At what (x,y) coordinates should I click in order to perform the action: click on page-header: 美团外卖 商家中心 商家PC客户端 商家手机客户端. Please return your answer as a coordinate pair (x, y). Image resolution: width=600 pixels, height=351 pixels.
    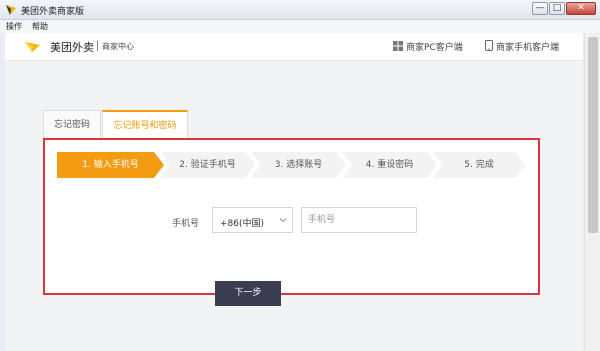
    Looking at the image, I should click on (294, 47).